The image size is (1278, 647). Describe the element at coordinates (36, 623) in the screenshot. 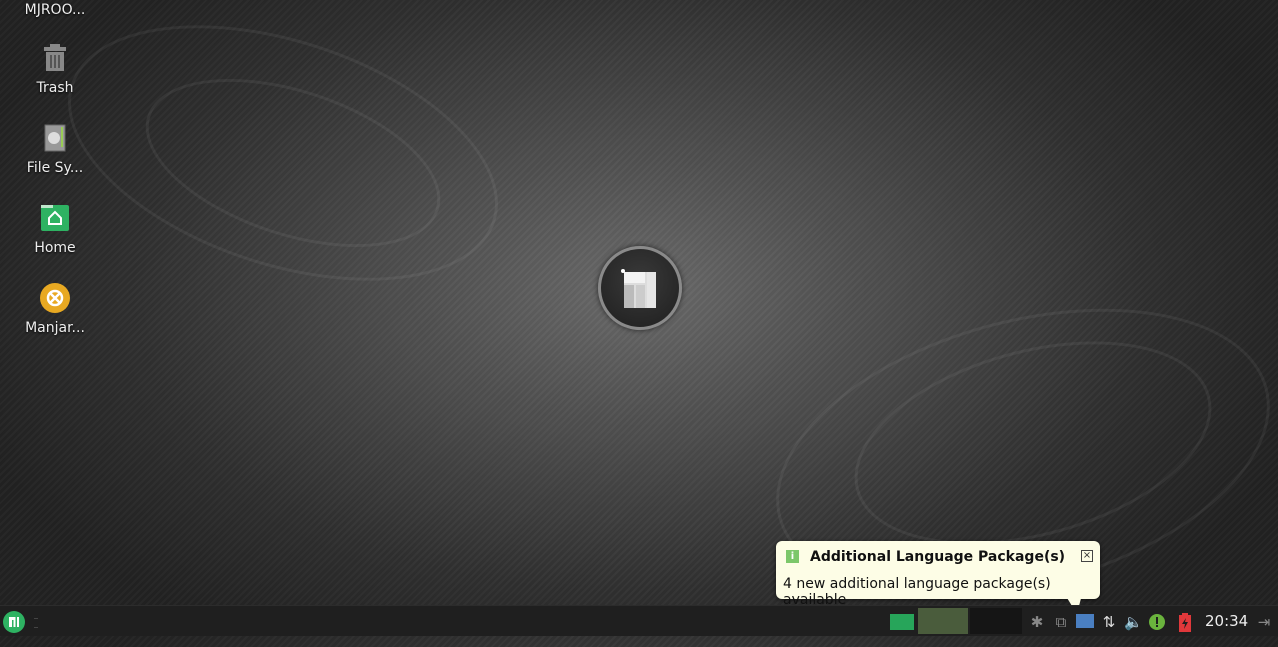

I see `tasklist-handle` at that location.